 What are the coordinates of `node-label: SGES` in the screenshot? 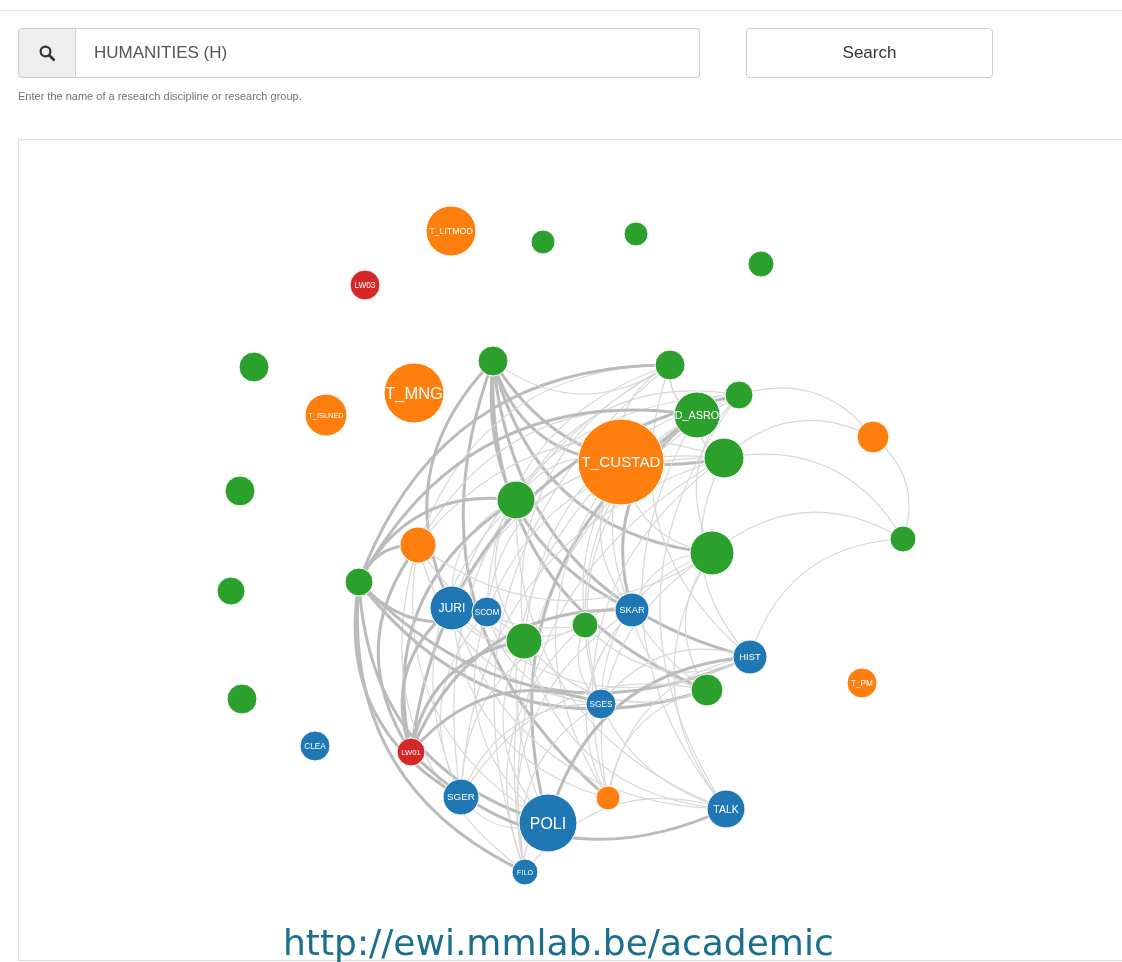 It's located at (601, 704).